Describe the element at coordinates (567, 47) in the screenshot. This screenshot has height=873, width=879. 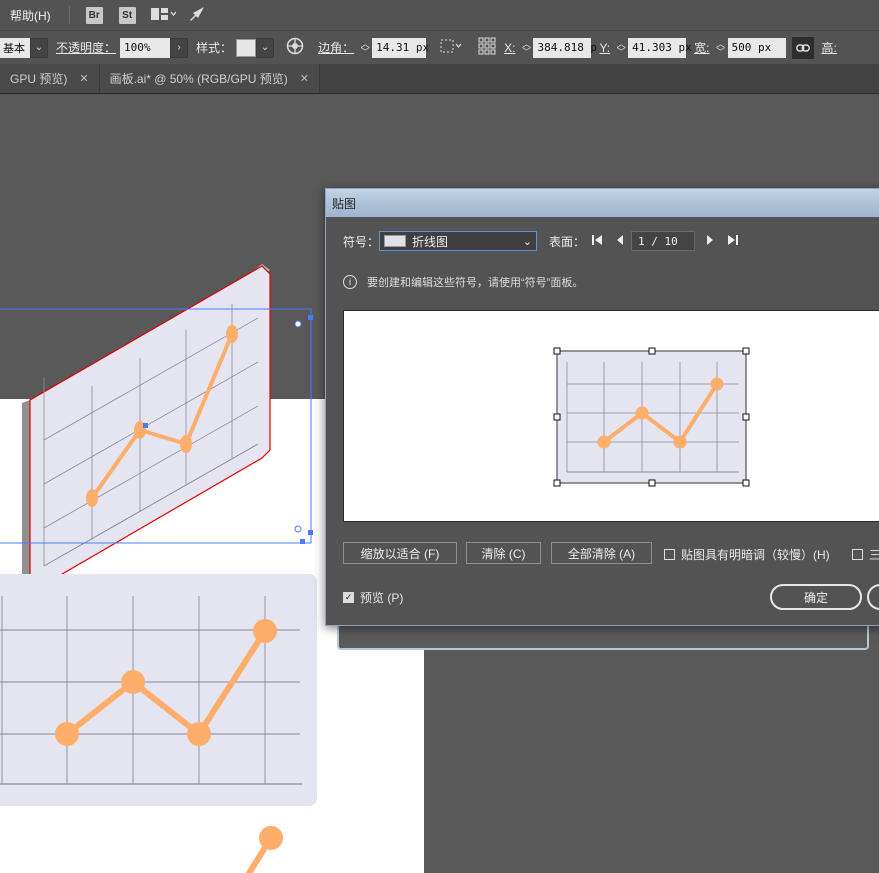
I see `x-position-value: 384.818 p` at that location.